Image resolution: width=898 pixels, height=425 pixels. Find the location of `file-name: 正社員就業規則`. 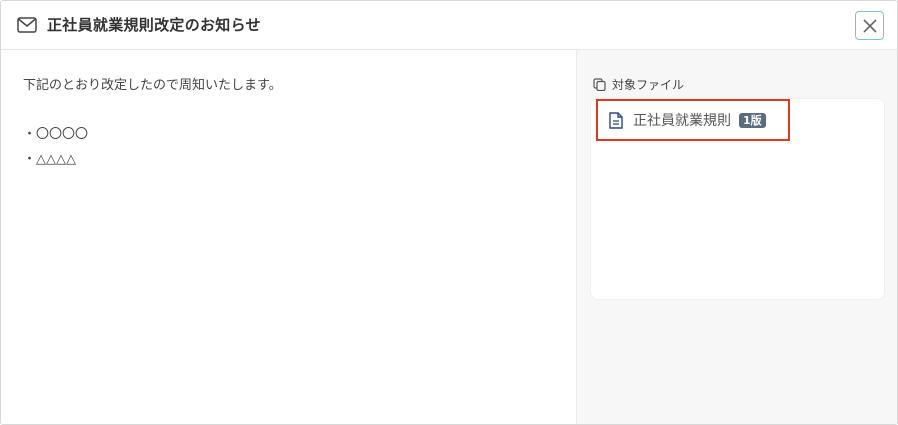

file-name: 正社員就業規則 is located at coordinates (682, 121).